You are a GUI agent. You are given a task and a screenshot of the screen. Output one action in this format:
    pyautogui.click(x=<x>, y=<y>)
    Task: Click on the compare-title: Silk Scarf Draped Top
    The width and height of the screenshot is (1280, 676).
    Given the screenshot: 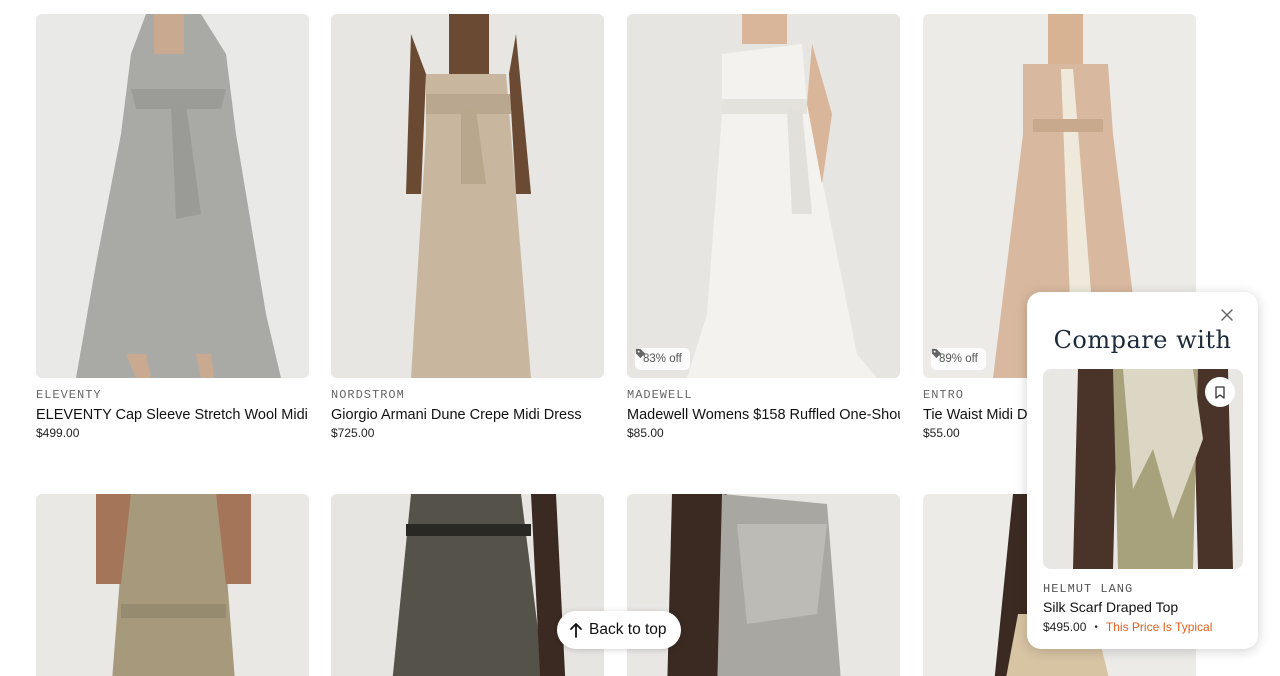 What is the action you would take?
    pyautogui.click(x=1110, y=607)
    